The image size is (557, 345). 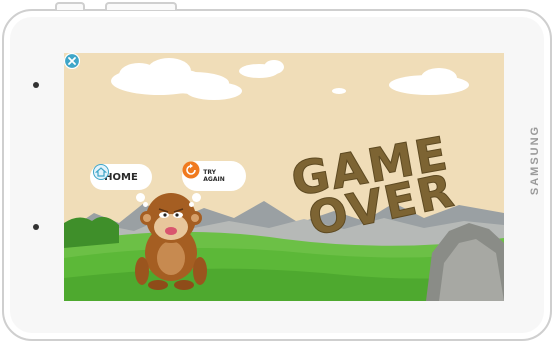 What do you see at coordinates (191, 170) in the screenshot?
I see `retry-icon` at bounding box center [191, 170].